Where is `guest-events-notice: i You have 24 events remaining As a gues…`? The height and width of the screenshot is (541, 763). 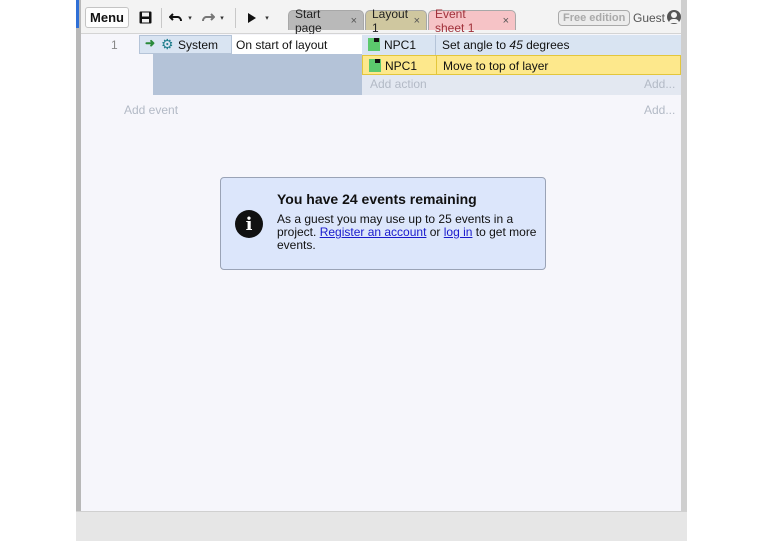 guest-events-notice: i You have 24 events remaining As a gues… is located at coordinates (383, 223).